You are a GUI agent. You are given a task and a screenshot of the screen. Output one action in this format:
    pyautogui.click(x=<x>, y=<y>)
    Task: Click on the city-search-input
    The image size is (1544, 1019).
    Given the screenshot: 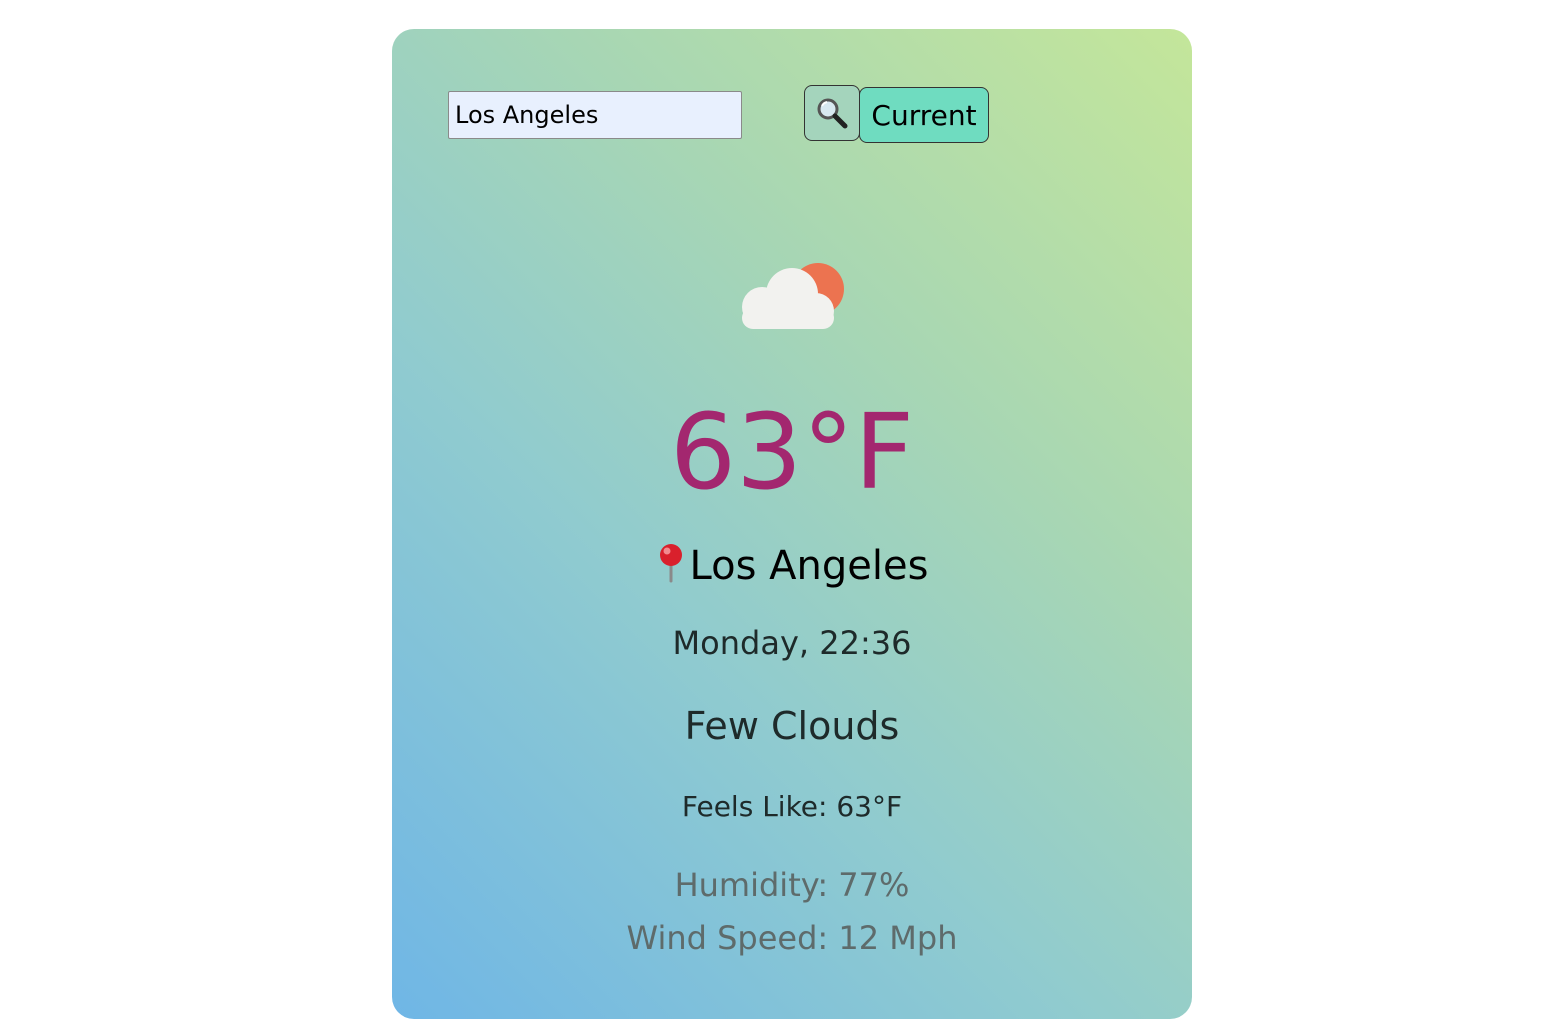 What is the action you would take?
    pyautogui.click(x=595, y=115)
    